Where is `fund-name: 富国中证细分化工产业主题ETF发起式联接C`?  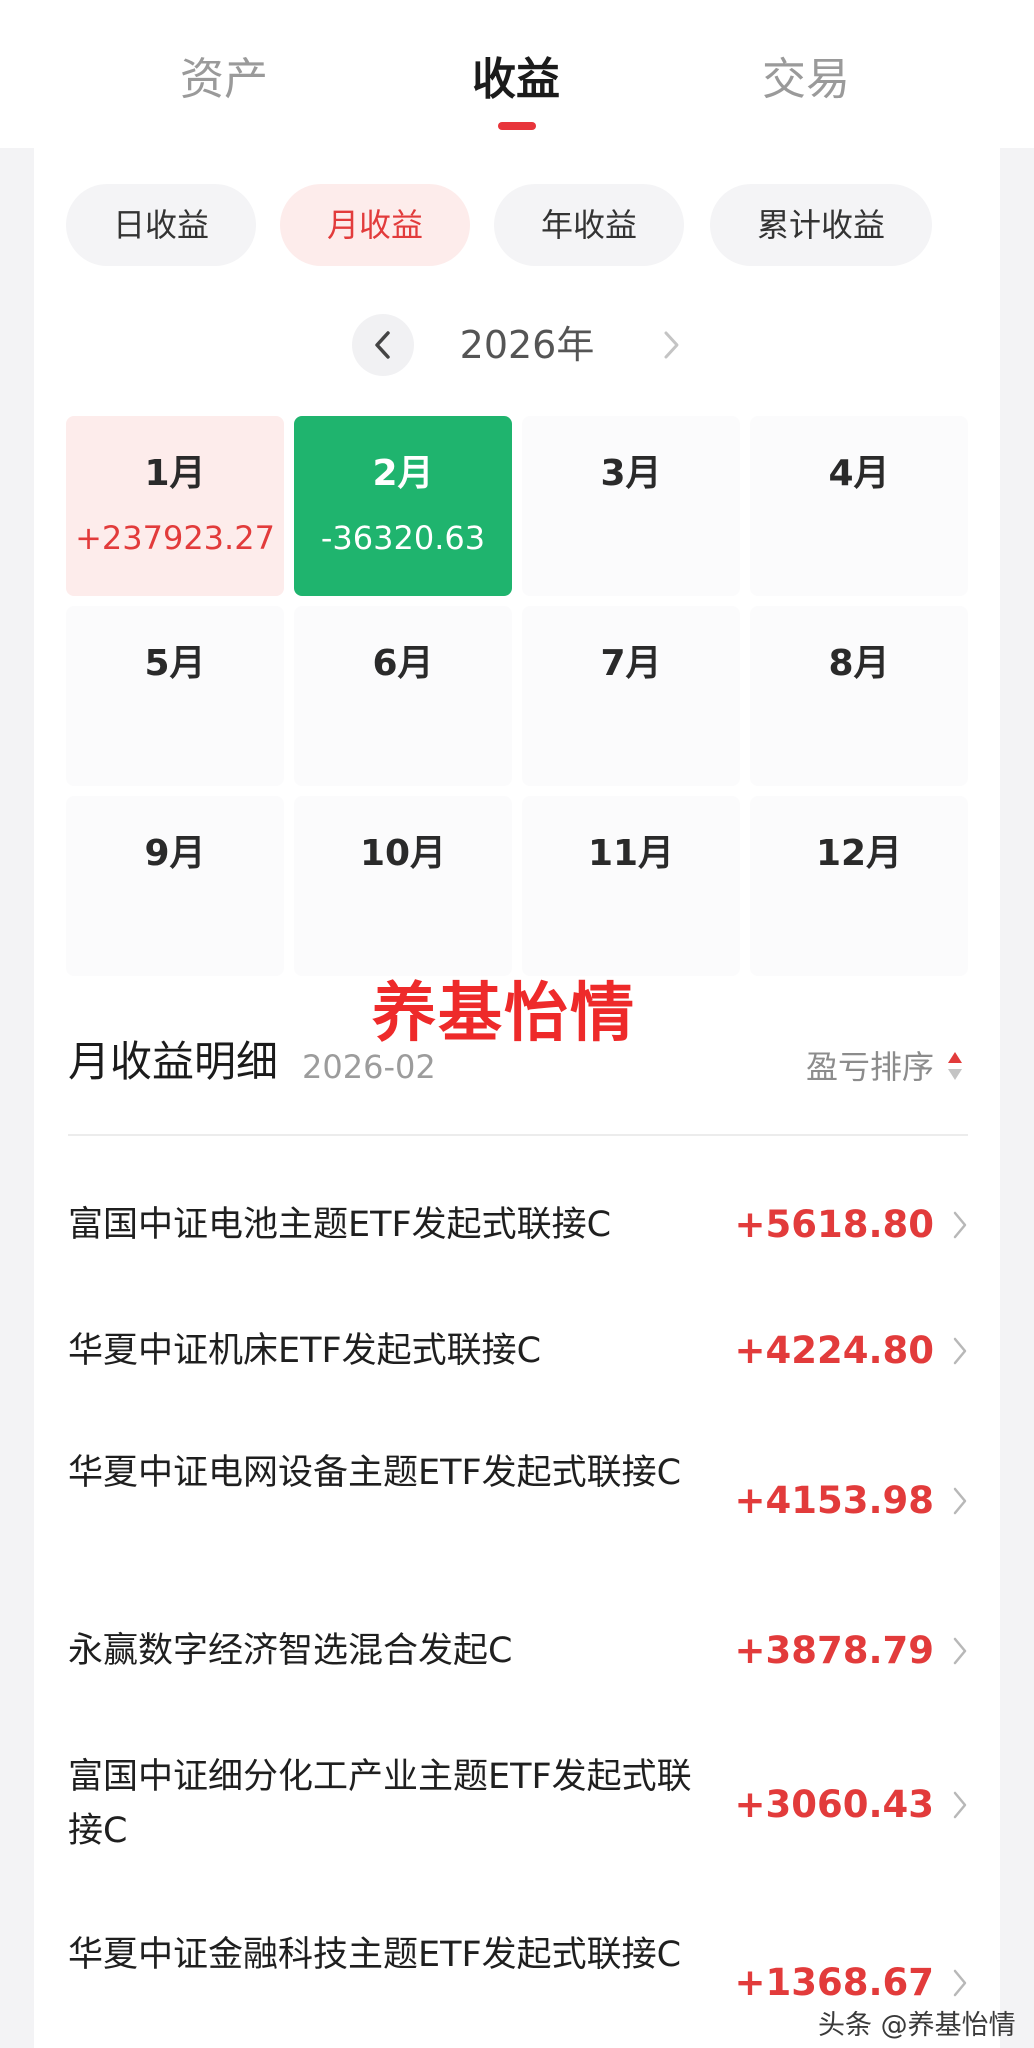 fund-name: 富国中证细分化工产业主题ETF发起式联接C is located at coordinates (380, 1804).